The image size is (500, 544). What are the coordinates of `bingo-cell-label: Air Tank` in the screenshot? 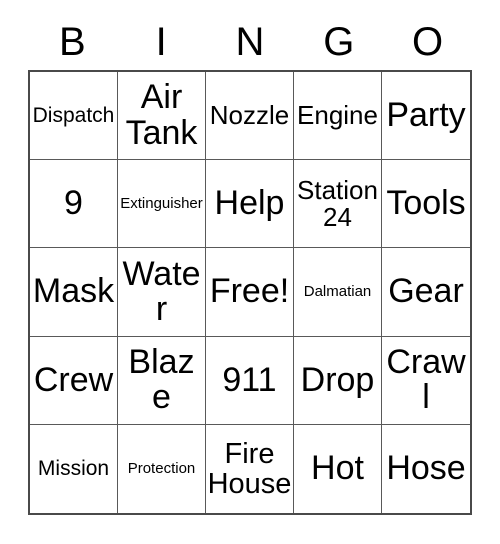 It's located at (161, 115).